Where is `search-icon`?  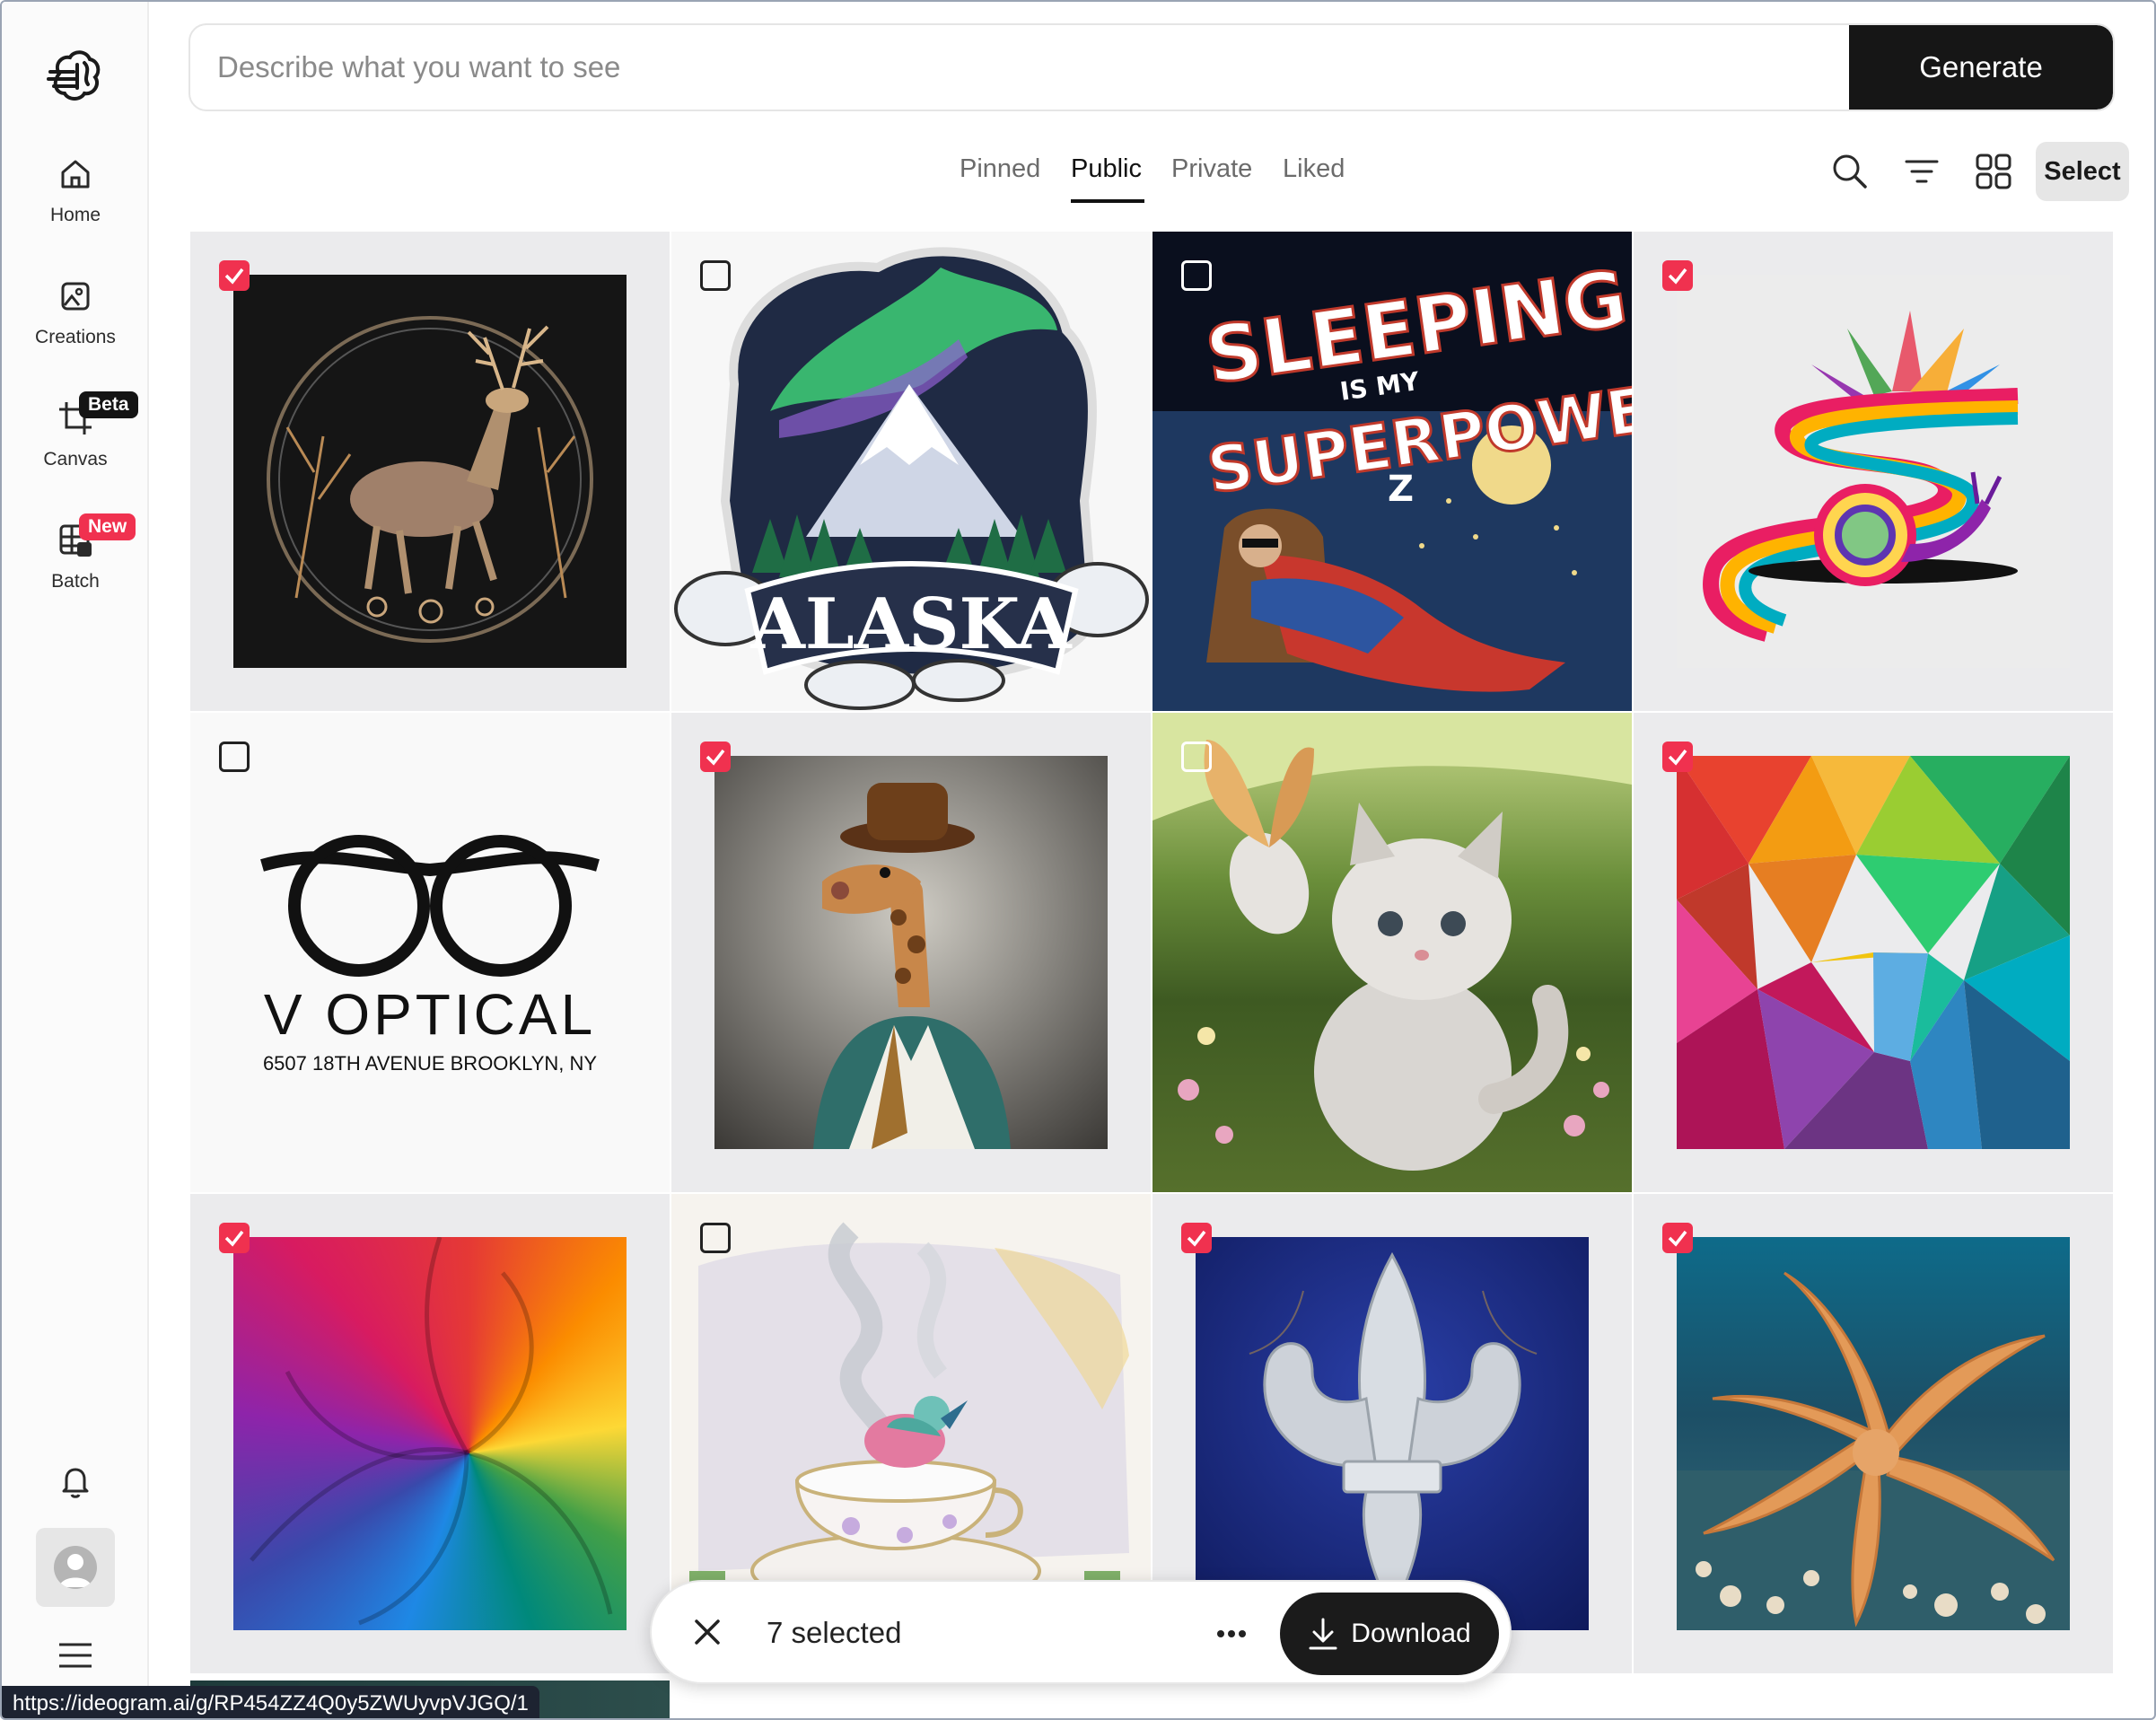 search-icon is located at coordinates (1849, 171).